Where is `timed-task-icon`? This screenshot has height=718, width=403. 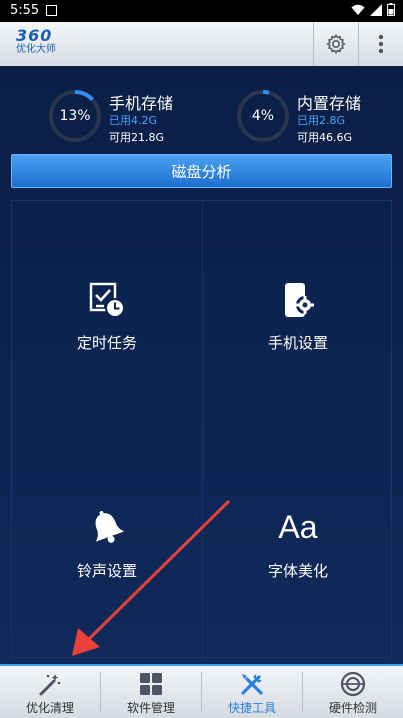
timed-task-icon is located at coordinates (107, 300).